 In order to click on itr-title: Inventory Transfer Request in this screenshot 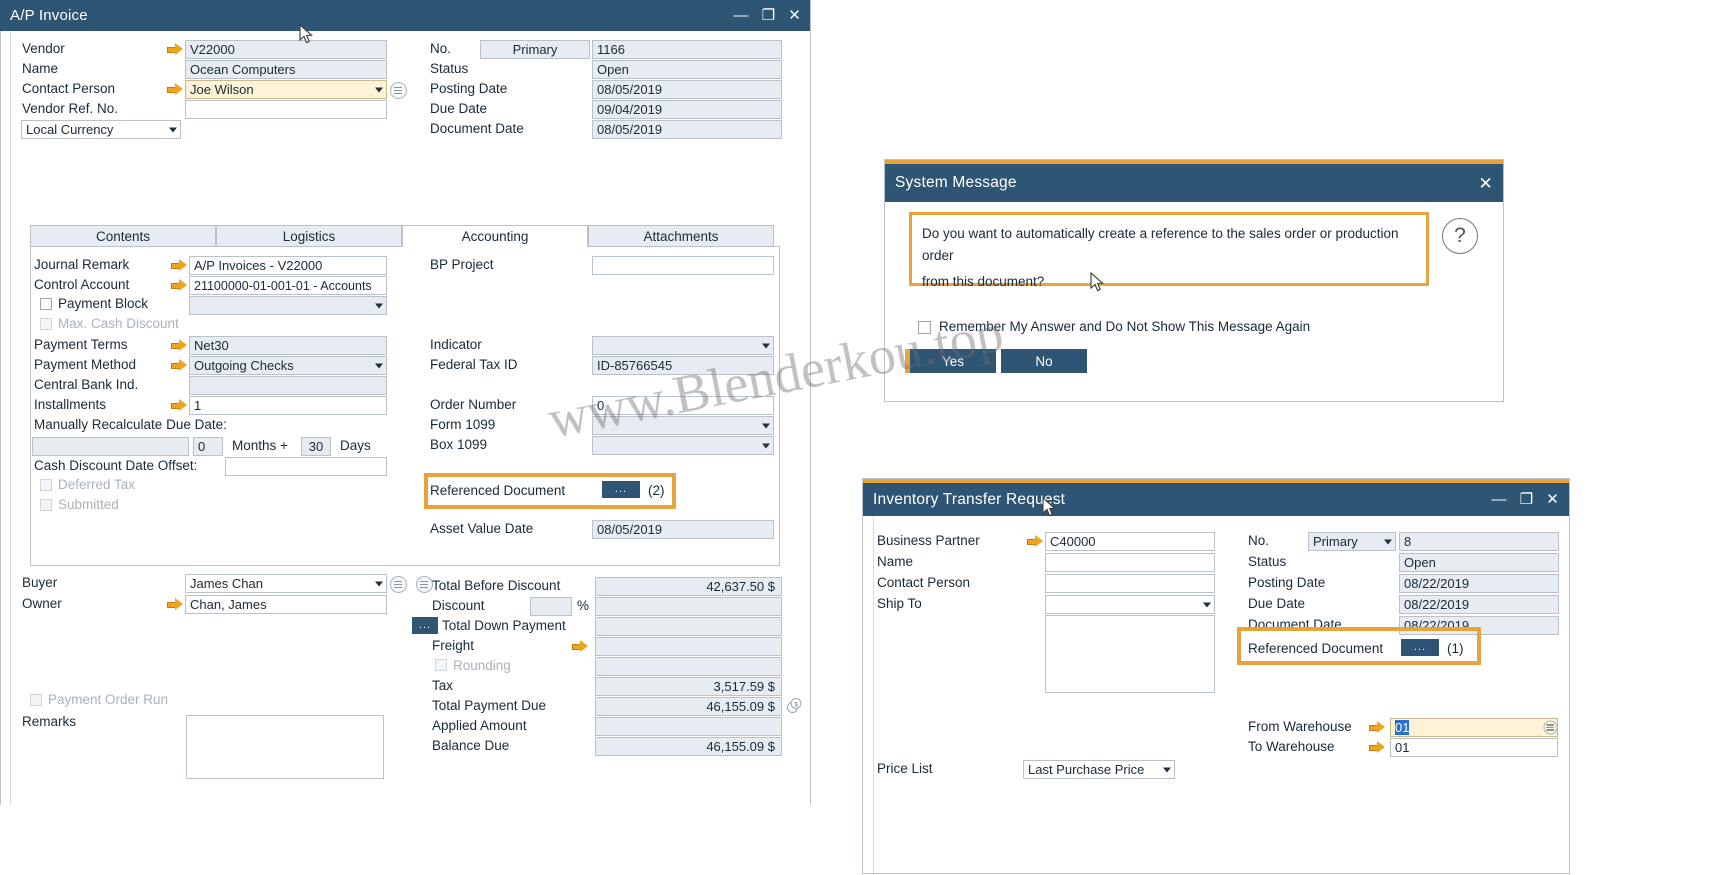, I will do `click(969, 499)`.